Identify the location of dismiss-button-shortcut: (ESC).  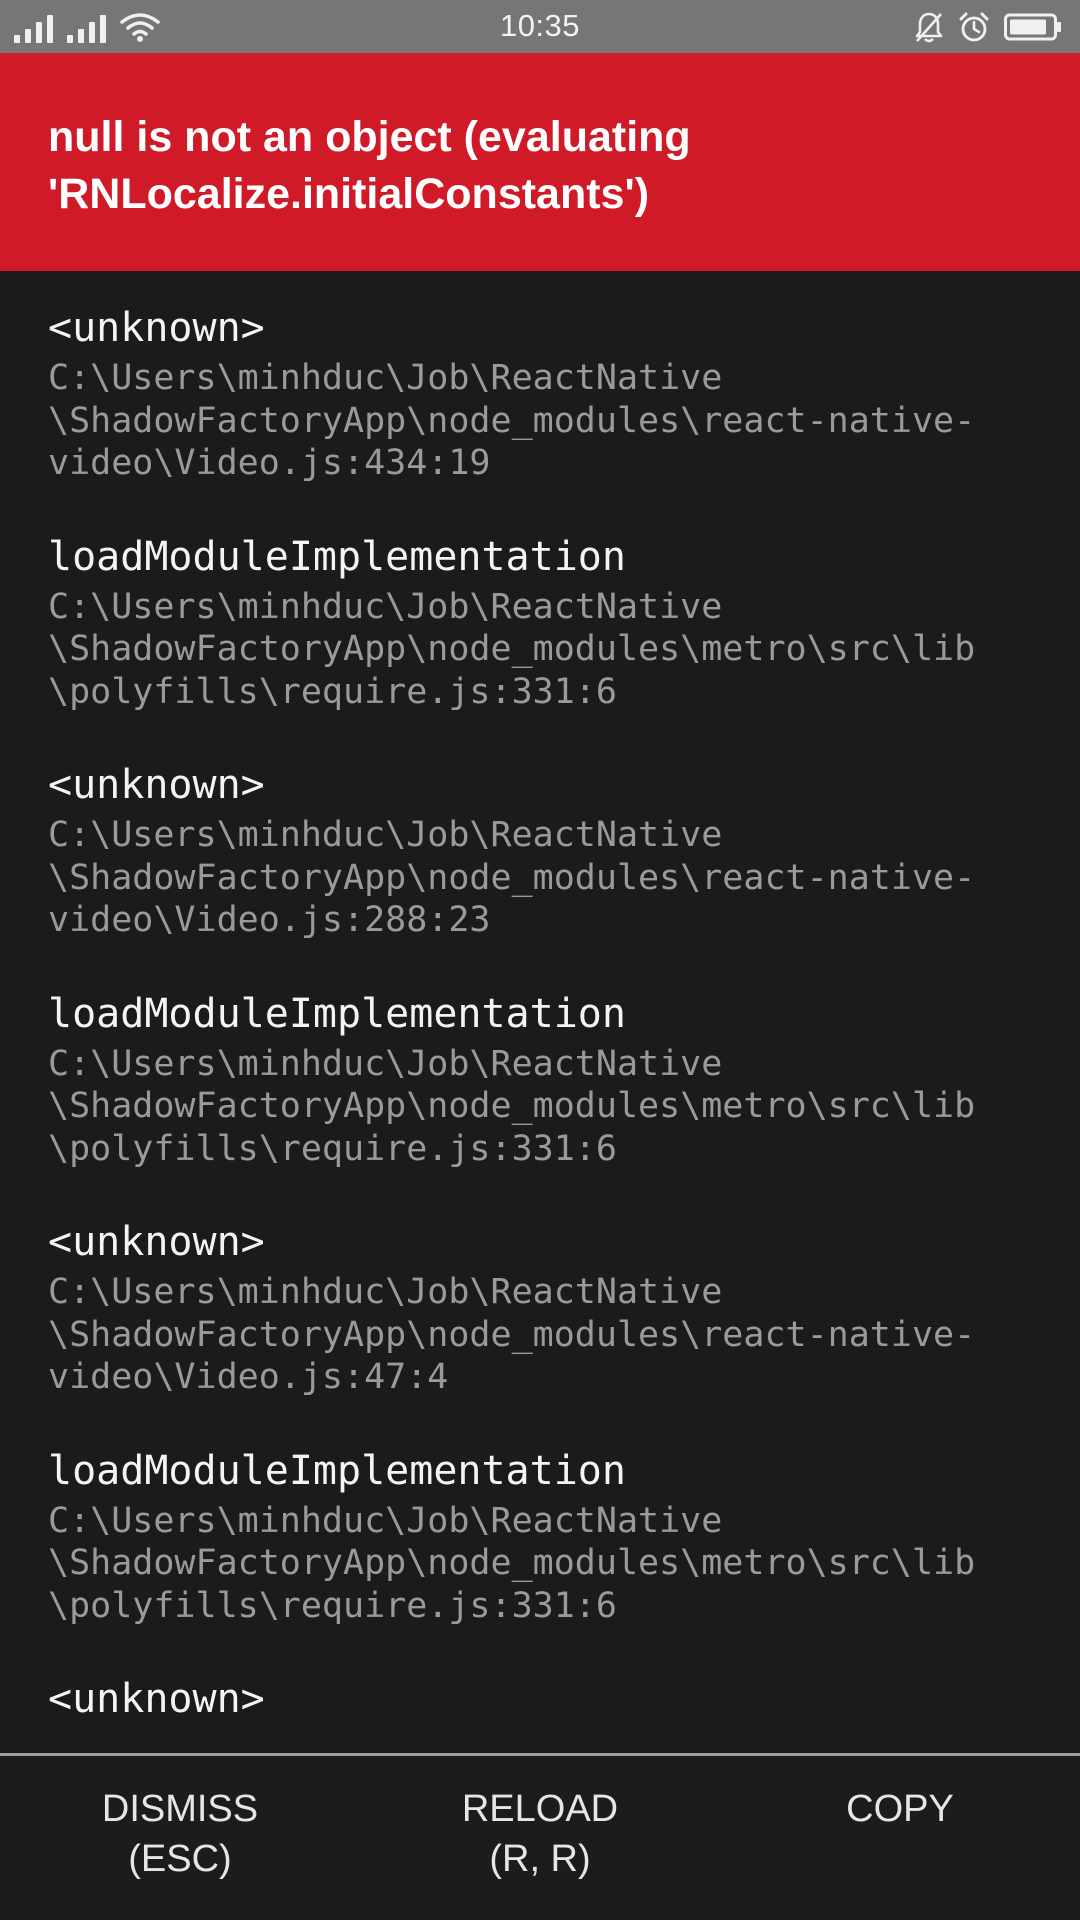
(180, 1859).